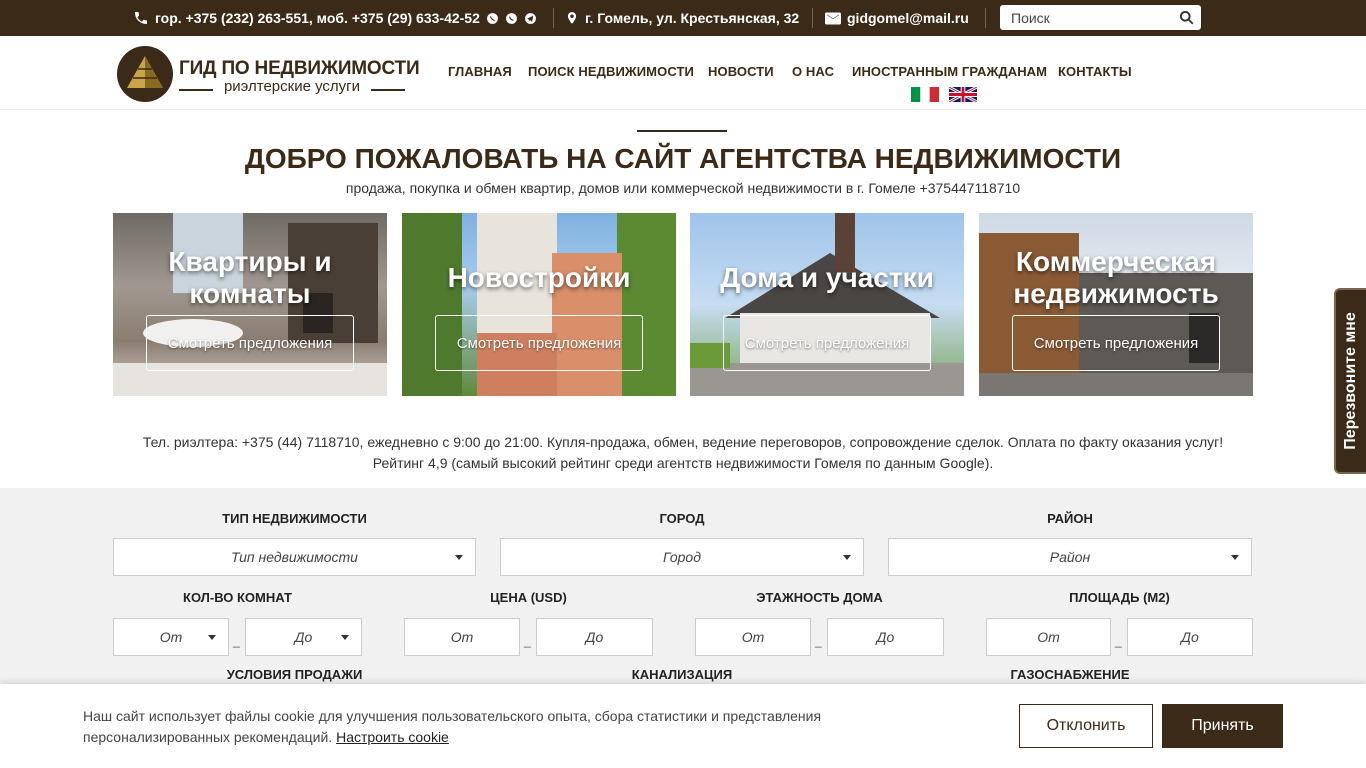  What do you see at coordinates (925, 94) in the screenshot?
I see `italy-flag-icon` at bounding box center [925, 94].